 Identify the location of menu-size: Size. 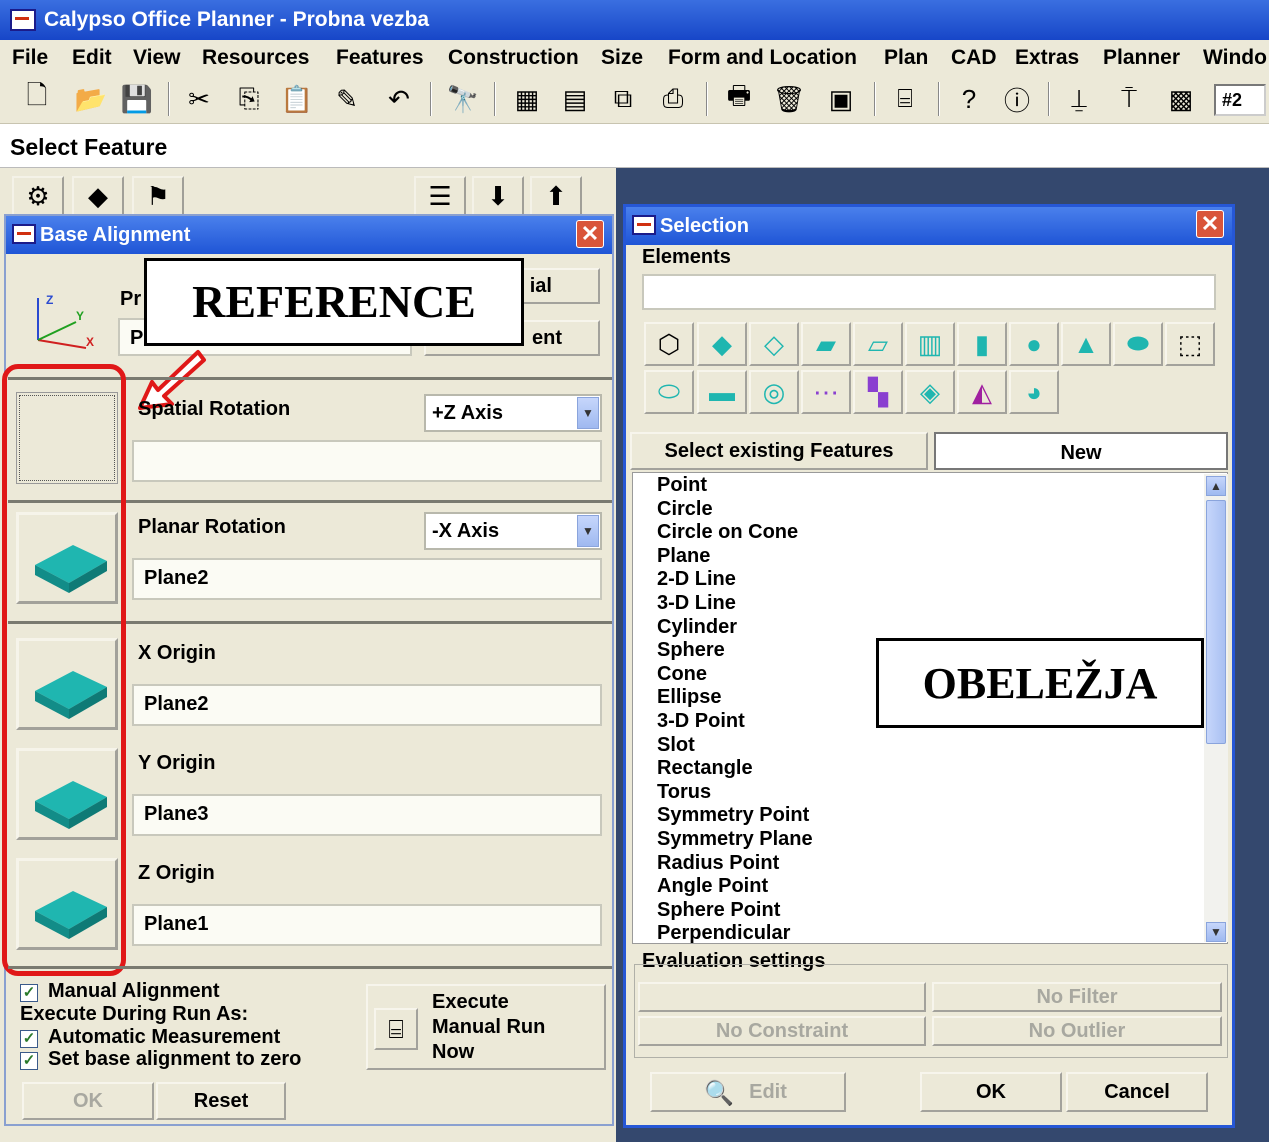
(622, 58).